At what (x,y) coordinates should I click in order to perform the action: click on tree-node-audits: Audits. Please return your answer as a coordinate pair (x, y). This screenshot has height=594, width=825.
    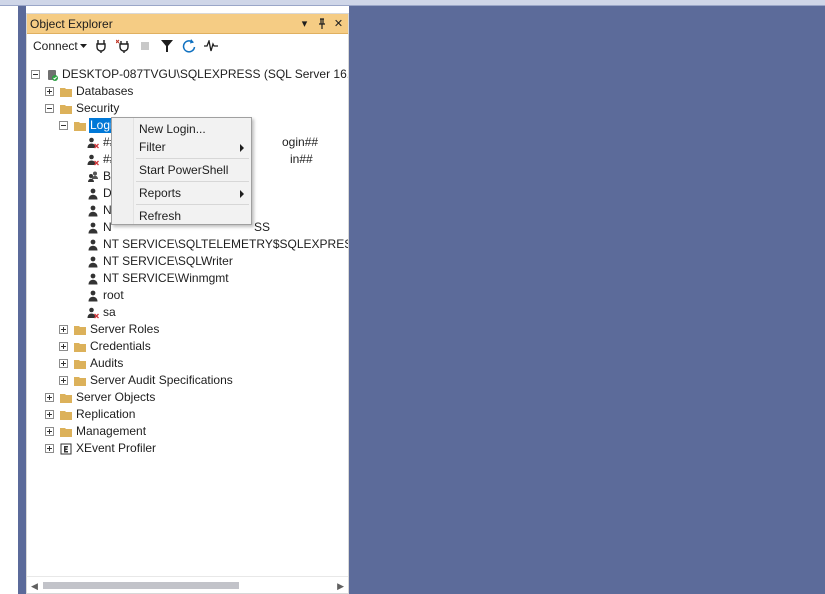
    Looking at the image, I should click on (91, 363).